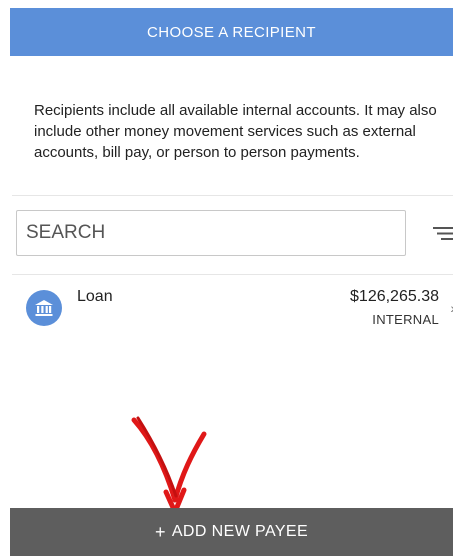  What do you see at coordinates (160, 531) in the screenshot?
I see `plus-icon: +` at bounding box center [160, 531].